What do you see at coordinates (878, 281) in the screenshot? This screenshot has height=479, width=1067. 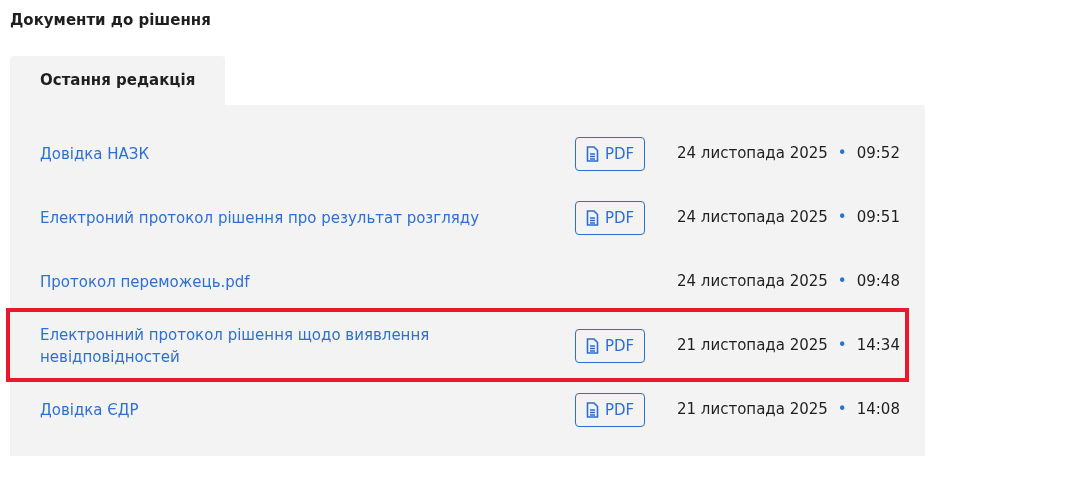 I see `document-time: 09:48` at bounding box center [878, 281].